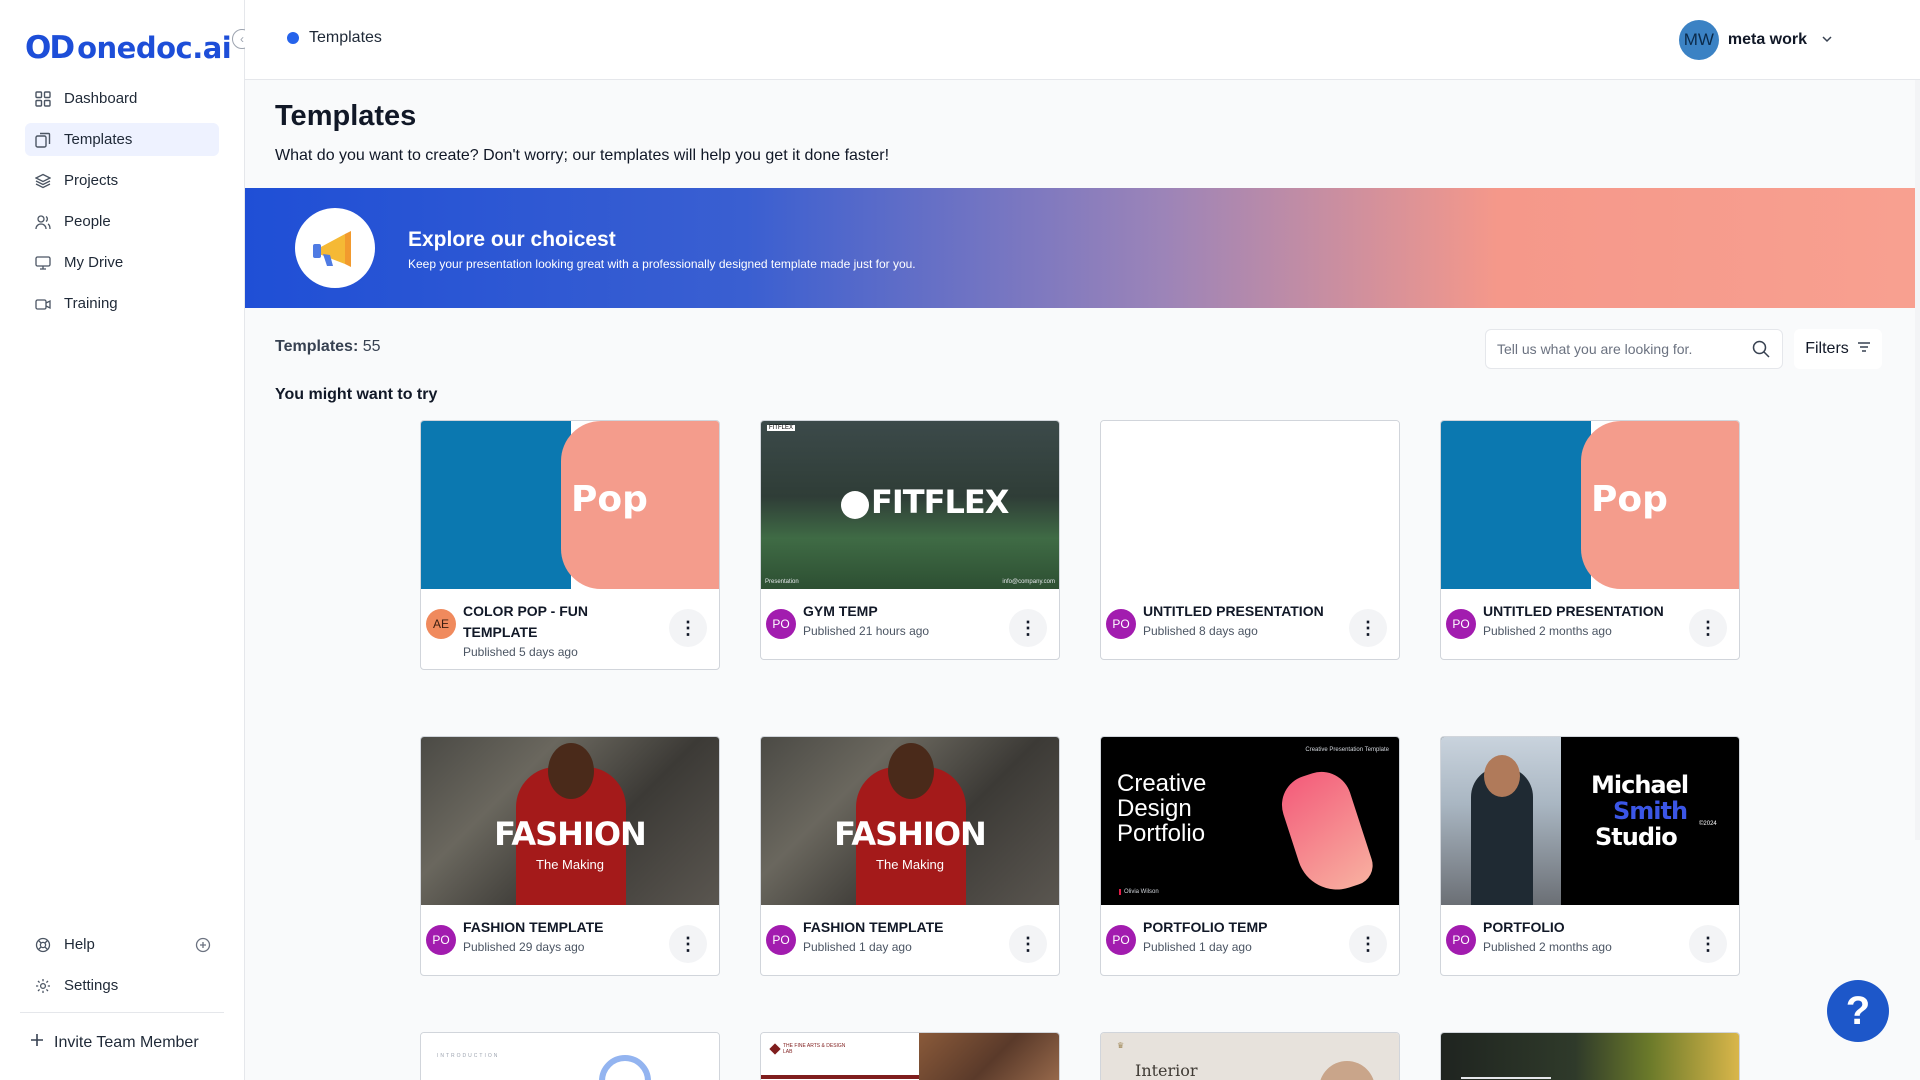 The width and height of the screenshot is (1920, 1080). I want to click on add-circle-icon, so click(203, 945).